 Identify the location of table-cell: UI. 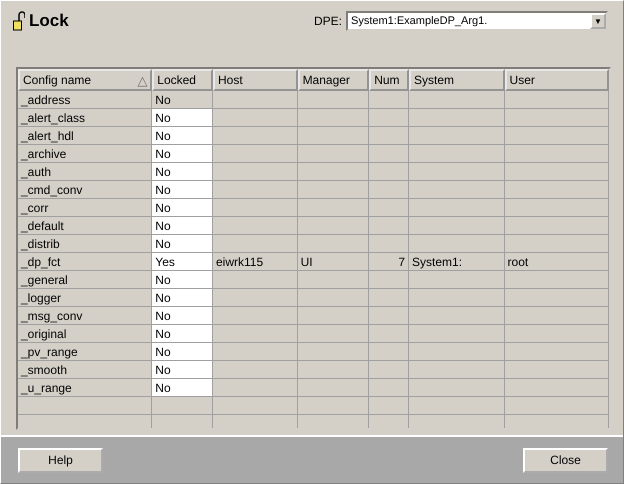
(334, 261).